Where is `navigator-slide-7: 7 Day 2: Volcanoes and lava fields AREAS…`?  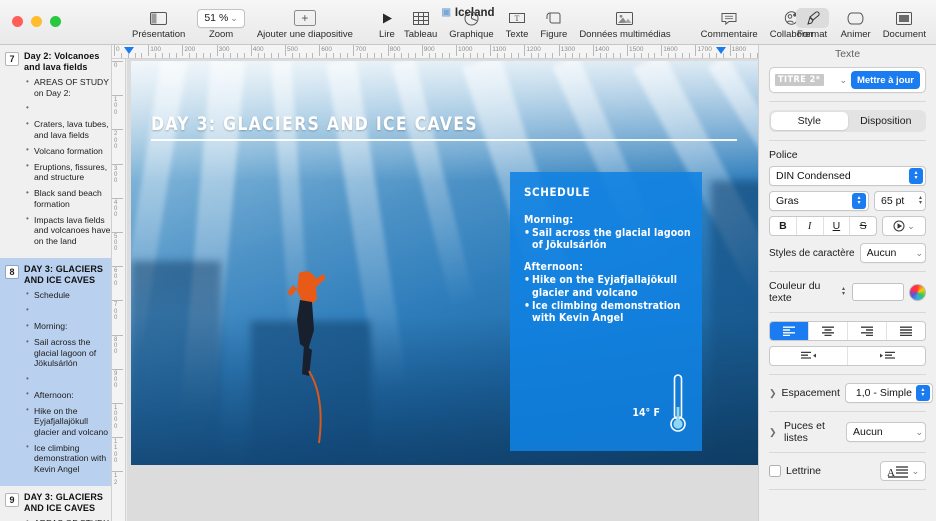
navigator-slide-7: 7 Day 2: Volcanoes and lava fields AREAS… is located at coordinates (55, 151).